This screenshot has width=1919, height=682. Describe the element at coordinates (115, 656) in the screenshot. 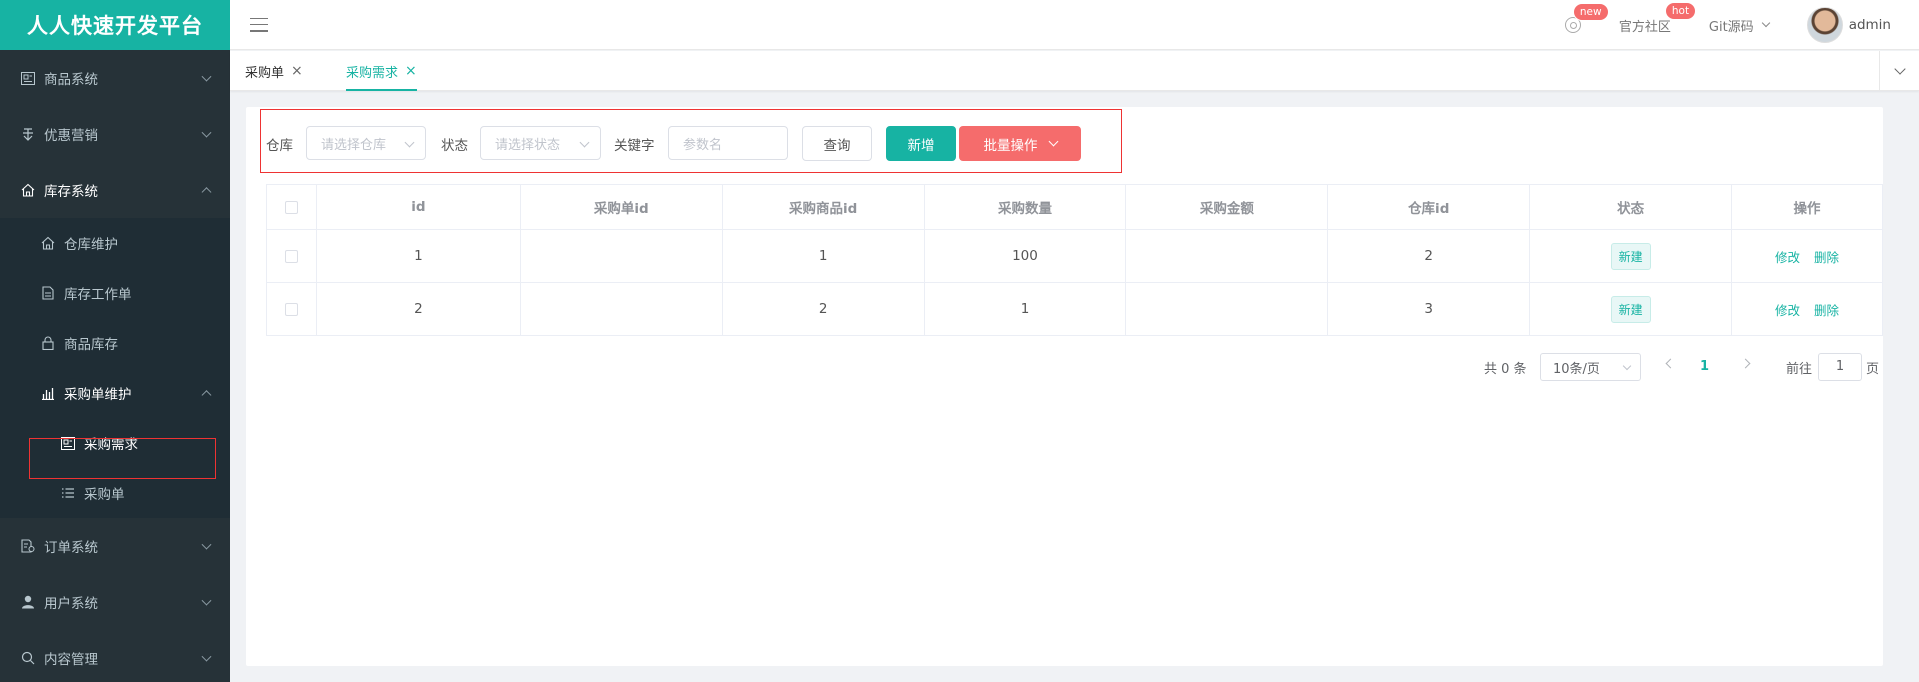

I see `sidebar-item-content: 内容管理` at that location.